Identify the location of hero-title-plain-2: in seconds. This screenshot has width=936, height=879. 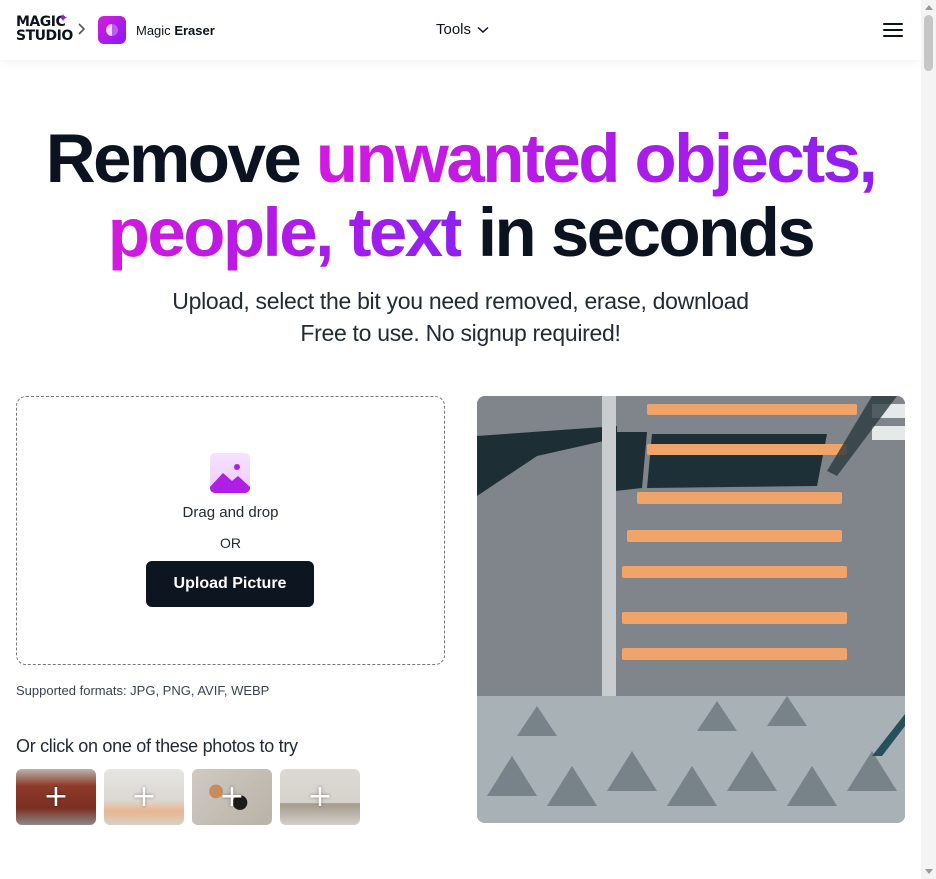
(638, 232).